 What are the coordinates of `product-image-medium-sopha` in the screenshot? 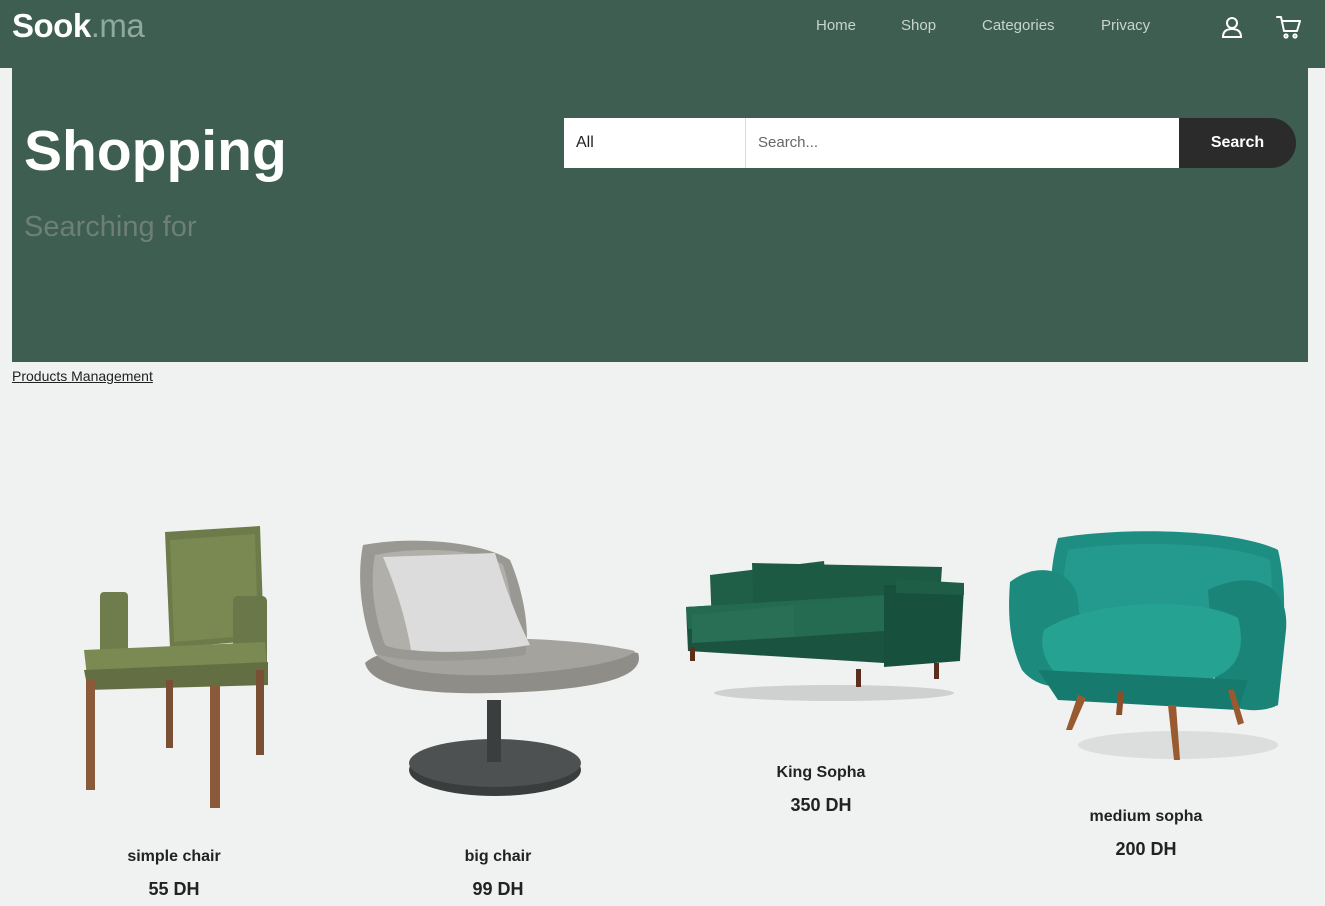 It's located at (1149, 647).